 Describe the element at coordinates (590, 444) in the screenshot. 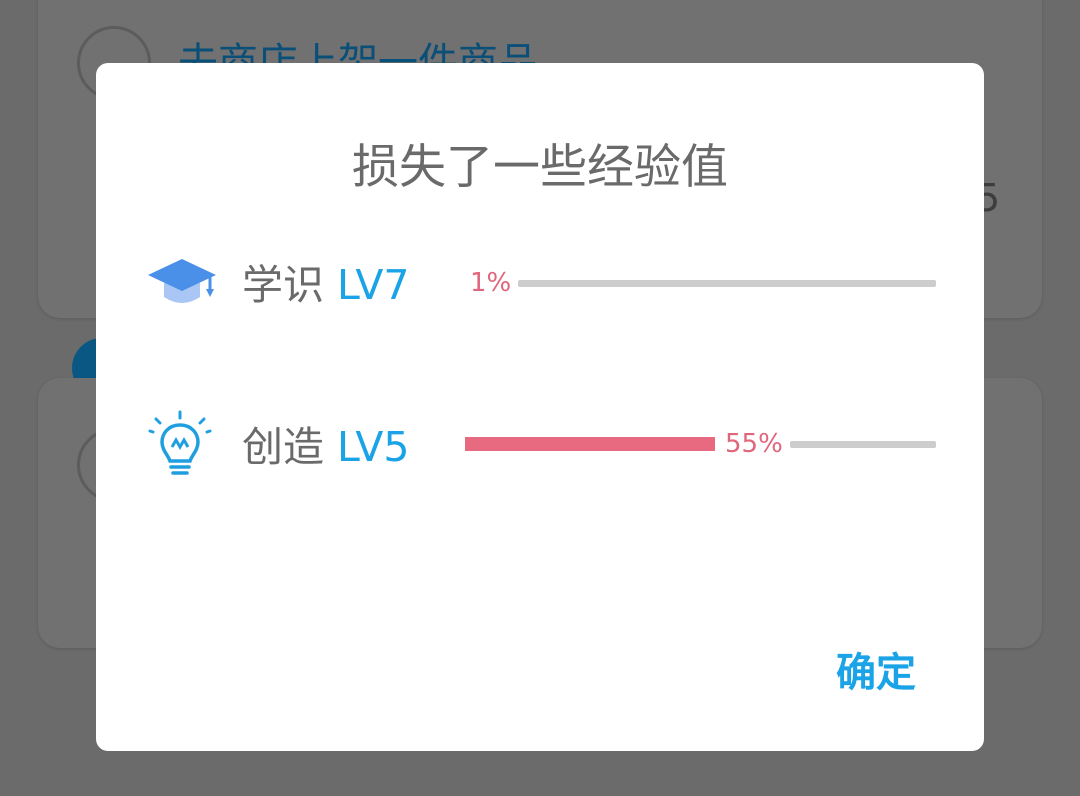

I see `progress-fill` at that location.